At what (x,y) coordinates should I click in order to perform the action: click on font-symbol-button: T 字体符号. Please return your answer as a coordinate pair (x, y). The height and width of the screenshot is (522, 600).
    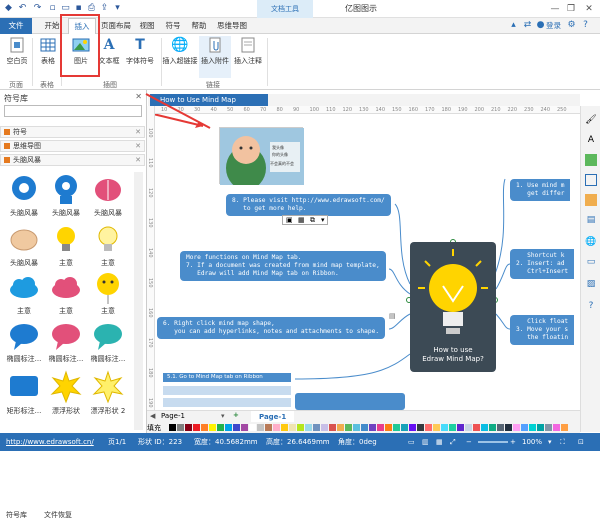
    Looking at the image, I should click on (140, 51).